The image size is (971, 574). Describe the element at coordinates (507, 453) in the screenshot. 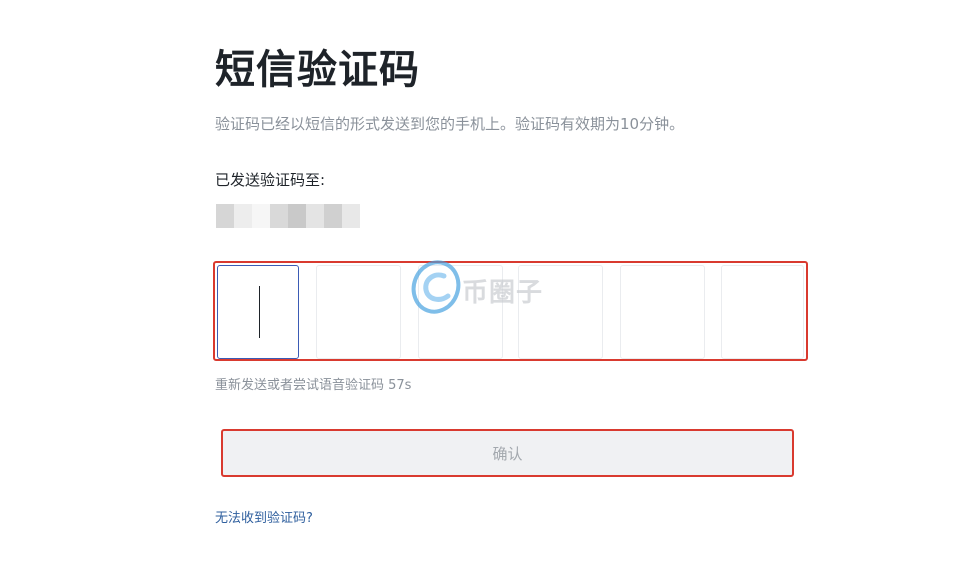

I see `confirm-button: 确认` at that location.